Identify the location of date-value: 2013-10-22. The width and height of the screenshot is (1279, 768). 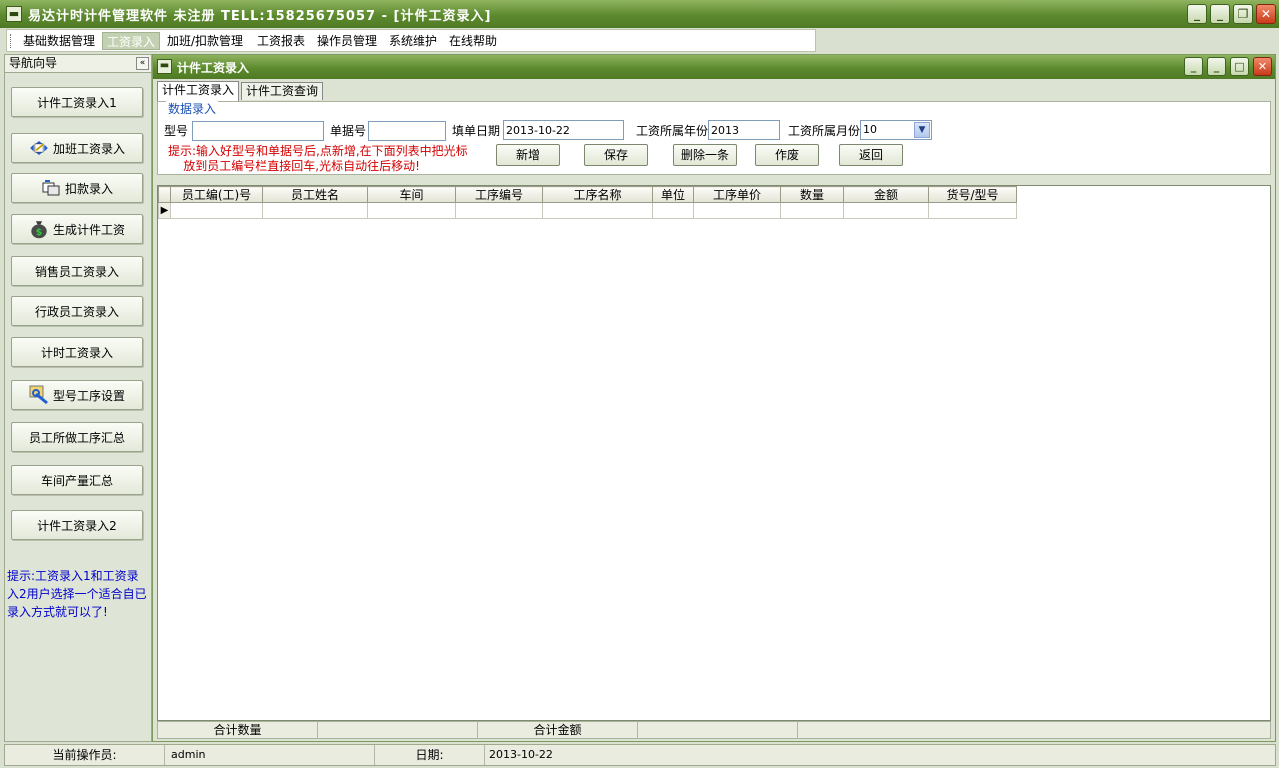
(521, 754).